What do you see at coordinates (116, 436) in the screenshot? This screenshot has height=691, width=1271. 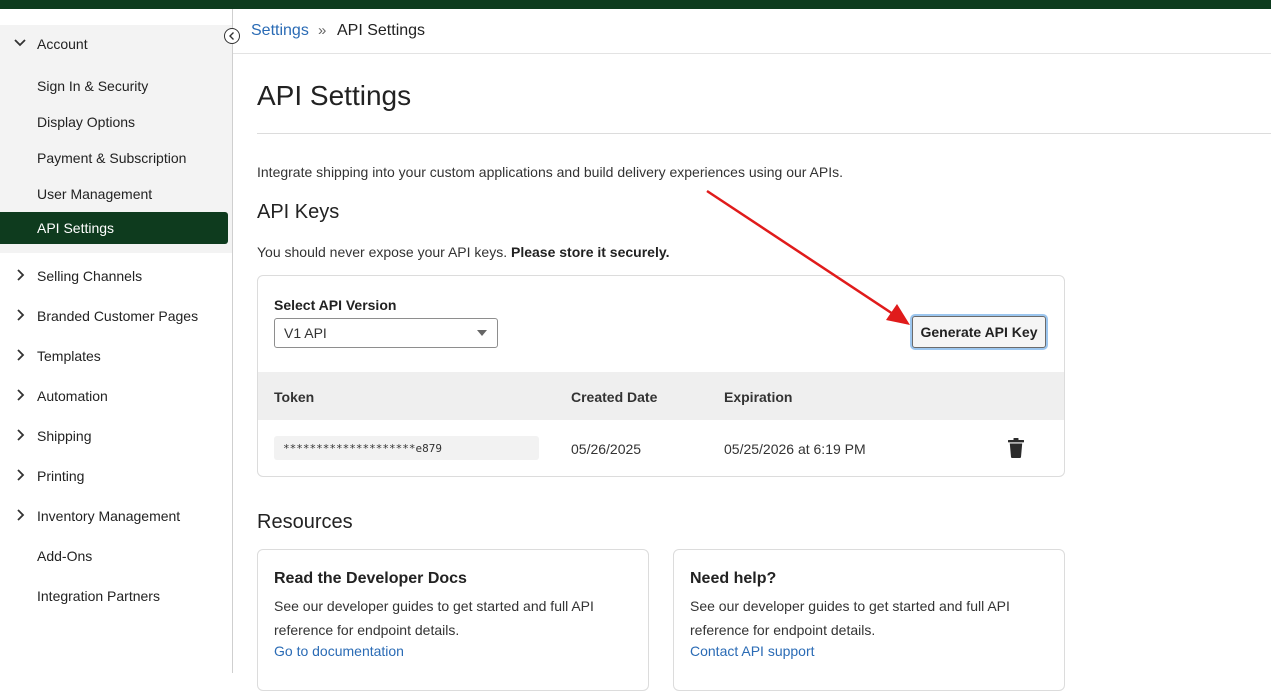 I see `sidebar-group-shipping: Shipping` at bounding box center [116, 436].